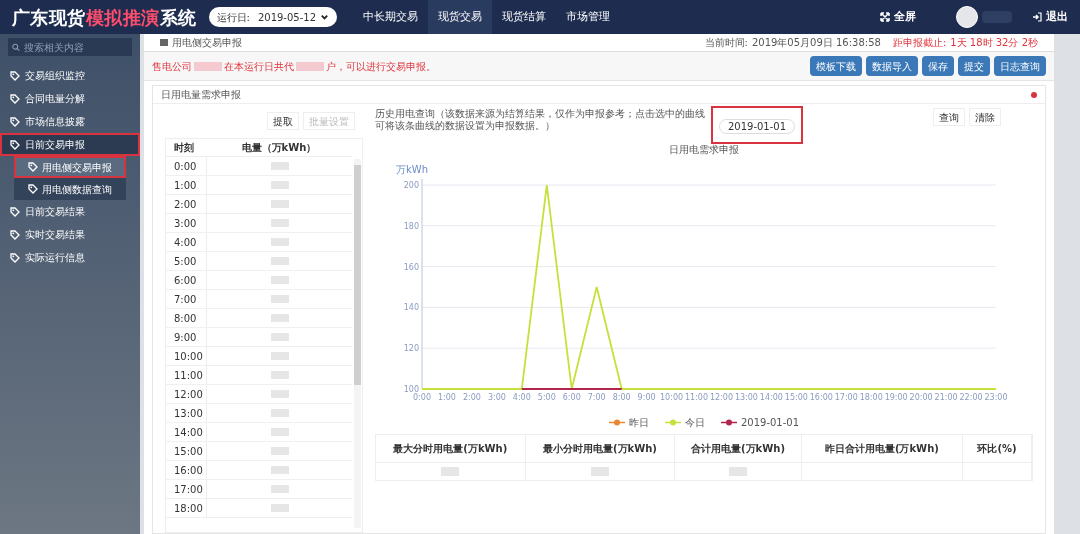  I want to click on panel-title: 日用电量需求申报, so click(201, 95).